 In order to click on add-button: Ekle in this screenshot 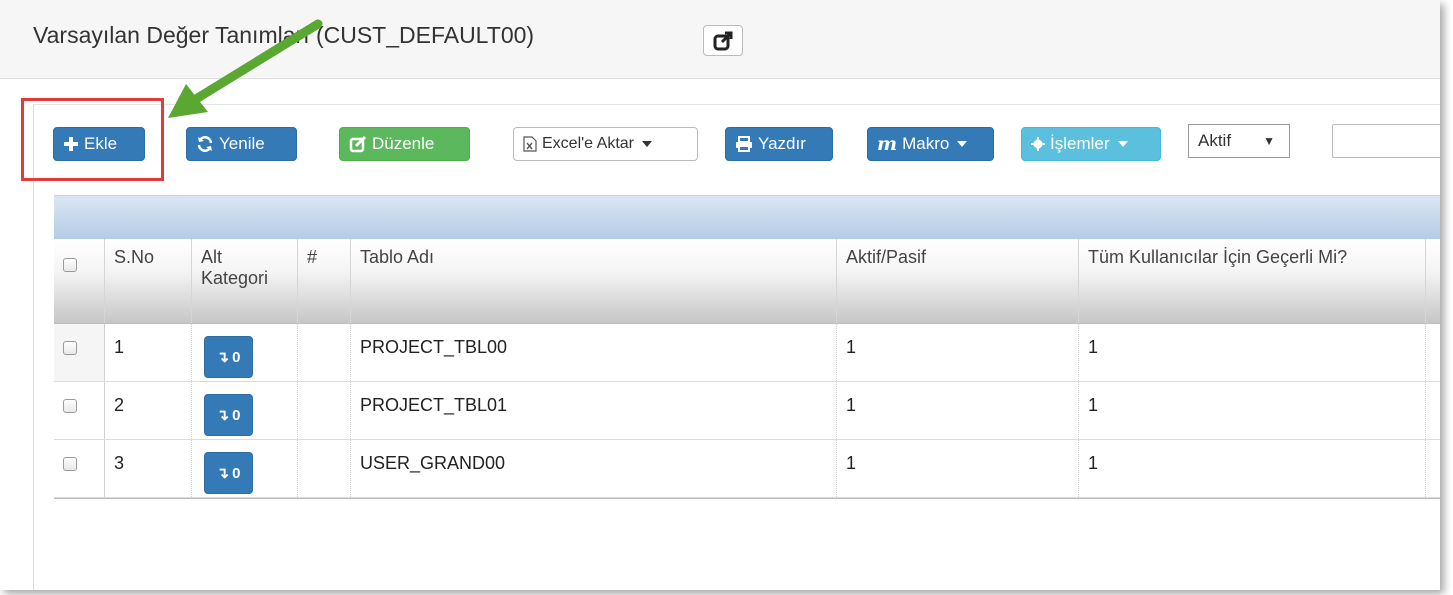, I will do `click(99, 144)`.